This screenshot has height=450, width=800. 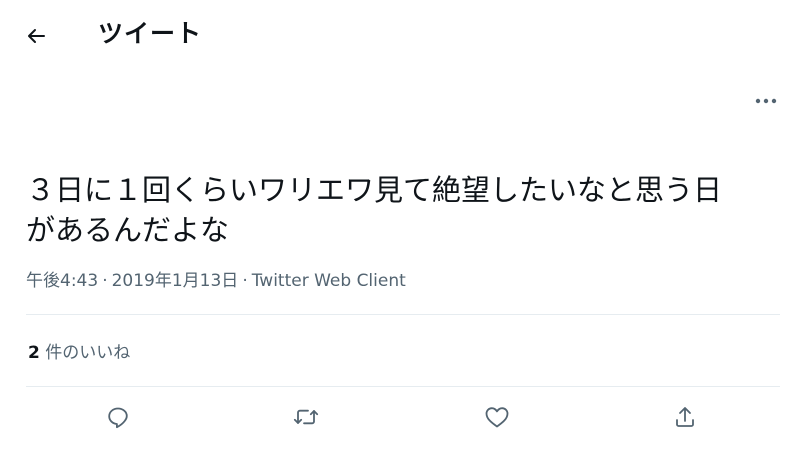 I want to click on likes-label: 件のいいね, so click(x=88, y=353).